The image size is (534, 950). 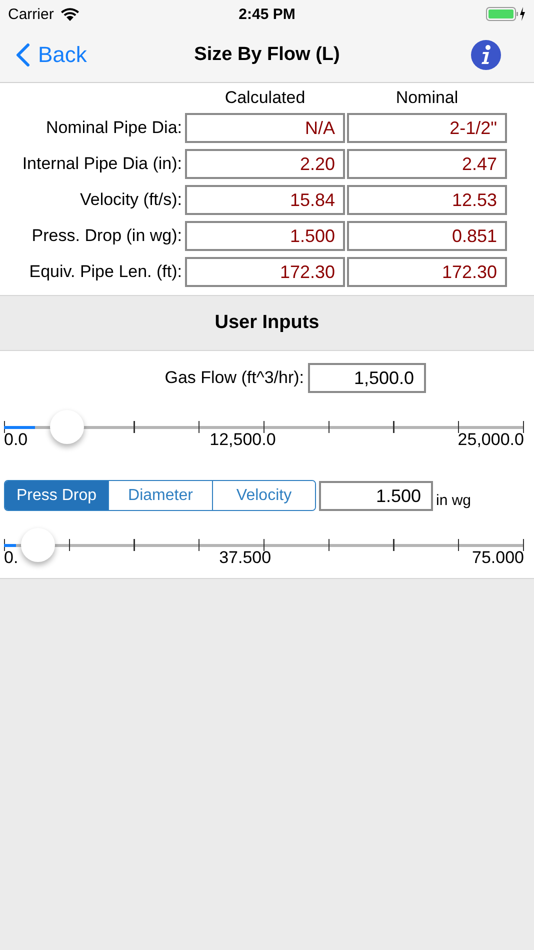 What do you see at coordinates (498, 558) in the screenshot?
I see `scale-label: 75.000` at bounding box center [498, 558].